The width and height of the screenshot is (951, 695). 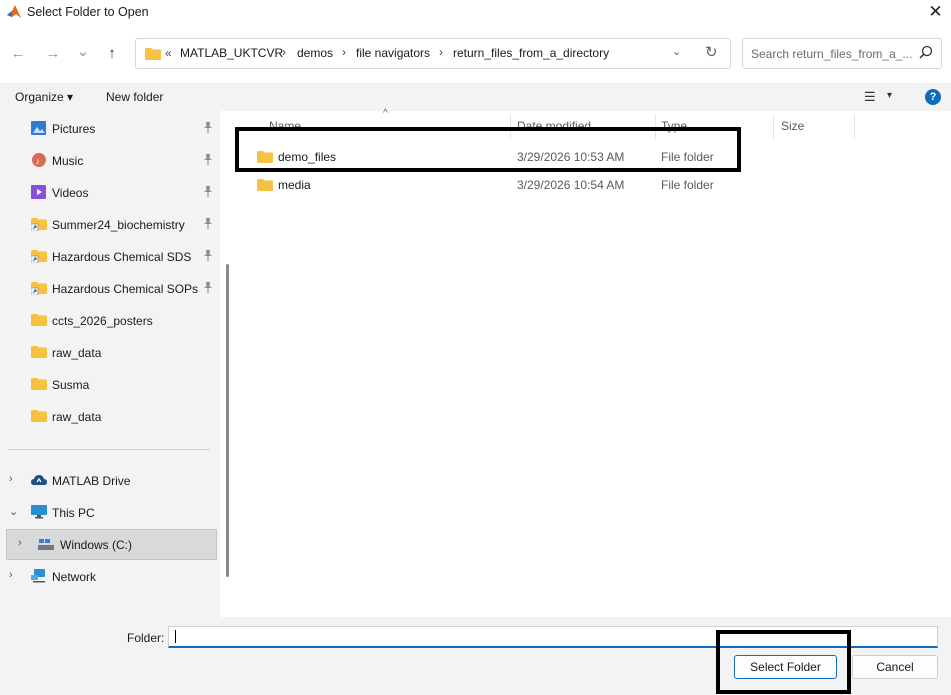 I want to click on up-arrow-icon: ↑, so click(x=112, y=53).